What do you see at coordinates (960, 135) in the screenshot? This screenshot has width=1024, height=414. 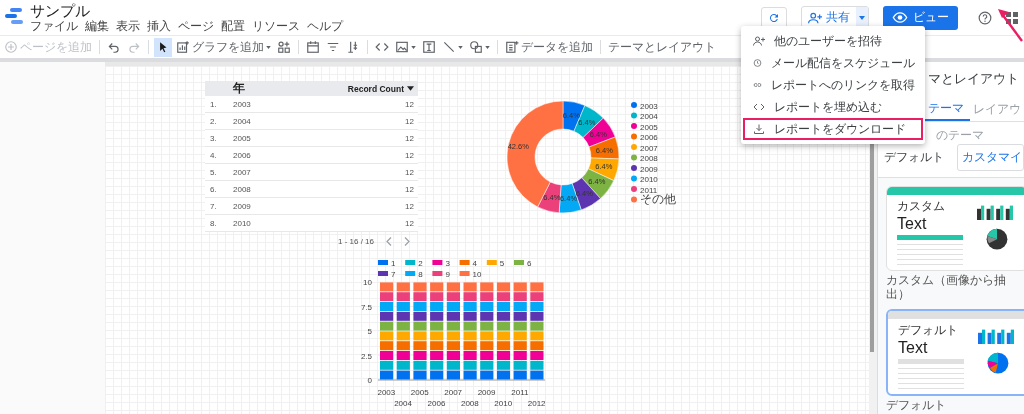 I see `field-label: のテーマ` at bounding box center [960, 135].